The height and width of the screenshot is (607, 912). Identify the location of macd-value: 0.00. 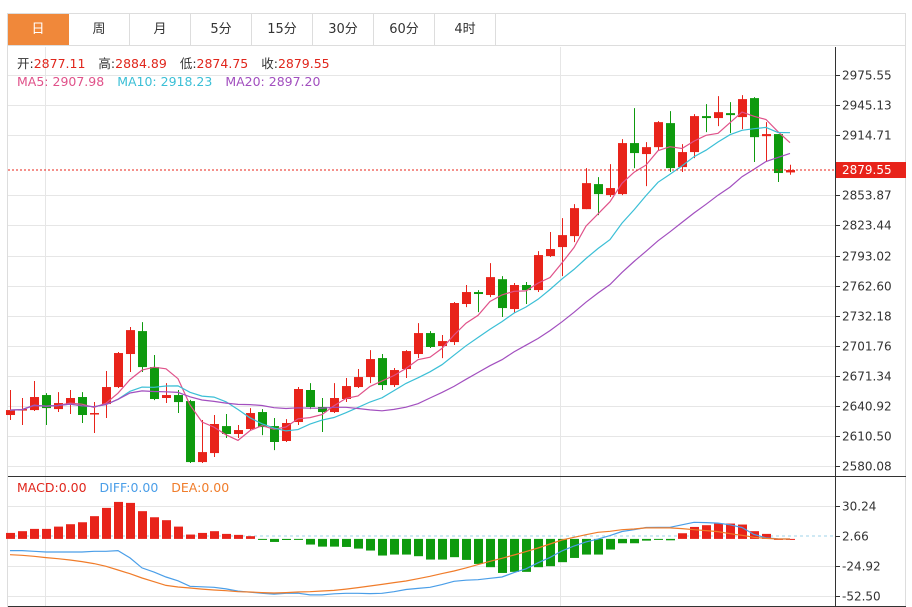
(72, 487).